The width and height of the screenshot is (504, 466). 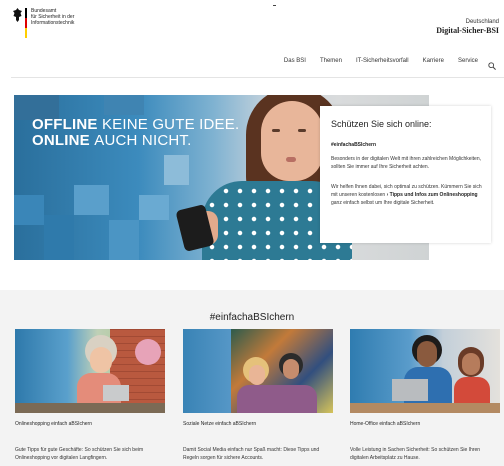 I want to click on nav-themen: Themen, so click(x=331, y=61).